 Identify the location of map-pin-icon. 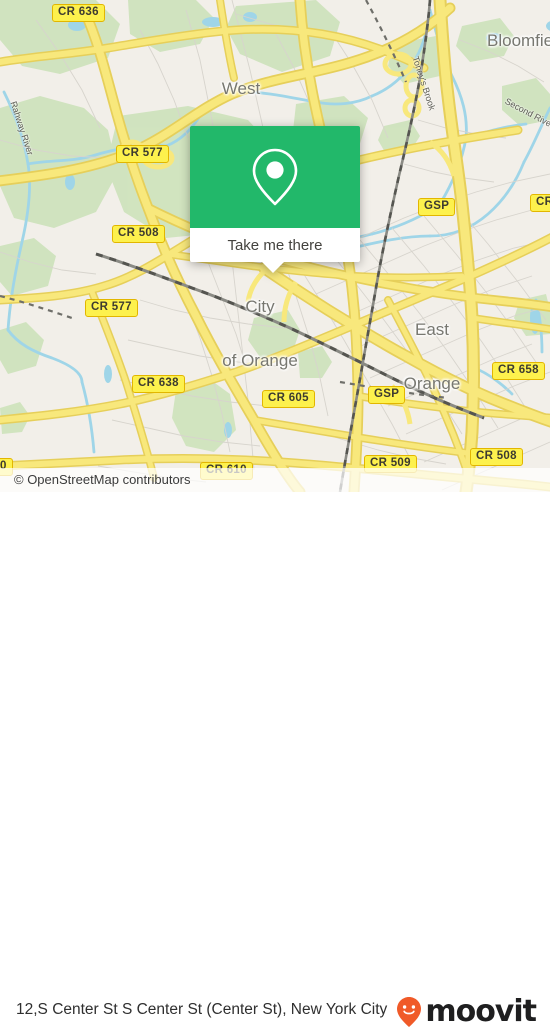
(275, 177).